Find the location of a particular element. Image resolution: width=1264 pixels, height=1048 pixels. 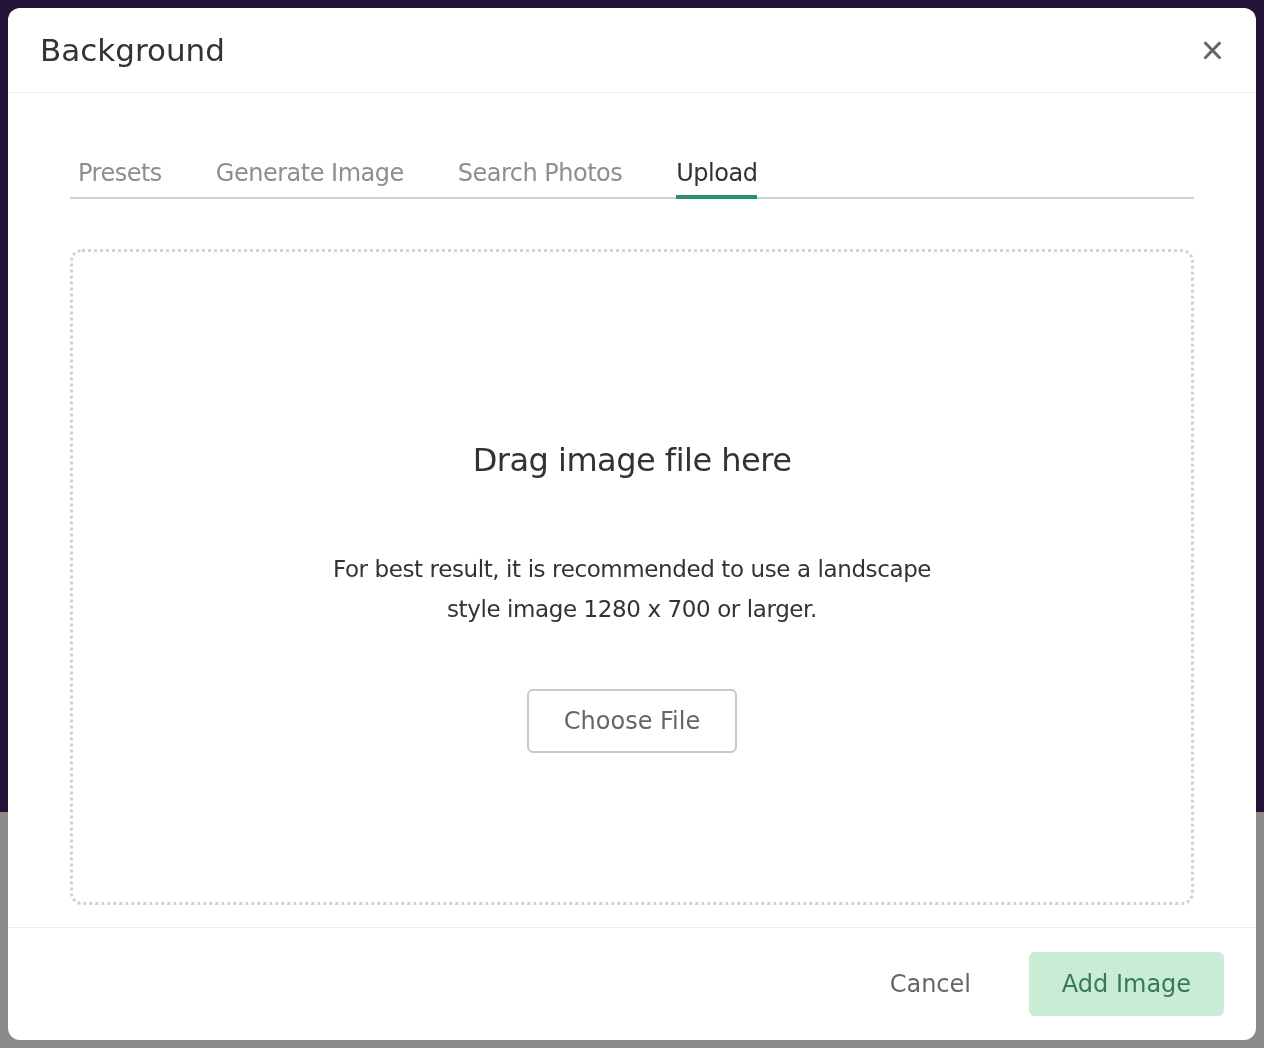

drop-heading: Drag image file here is located at coordinates (632, 460).